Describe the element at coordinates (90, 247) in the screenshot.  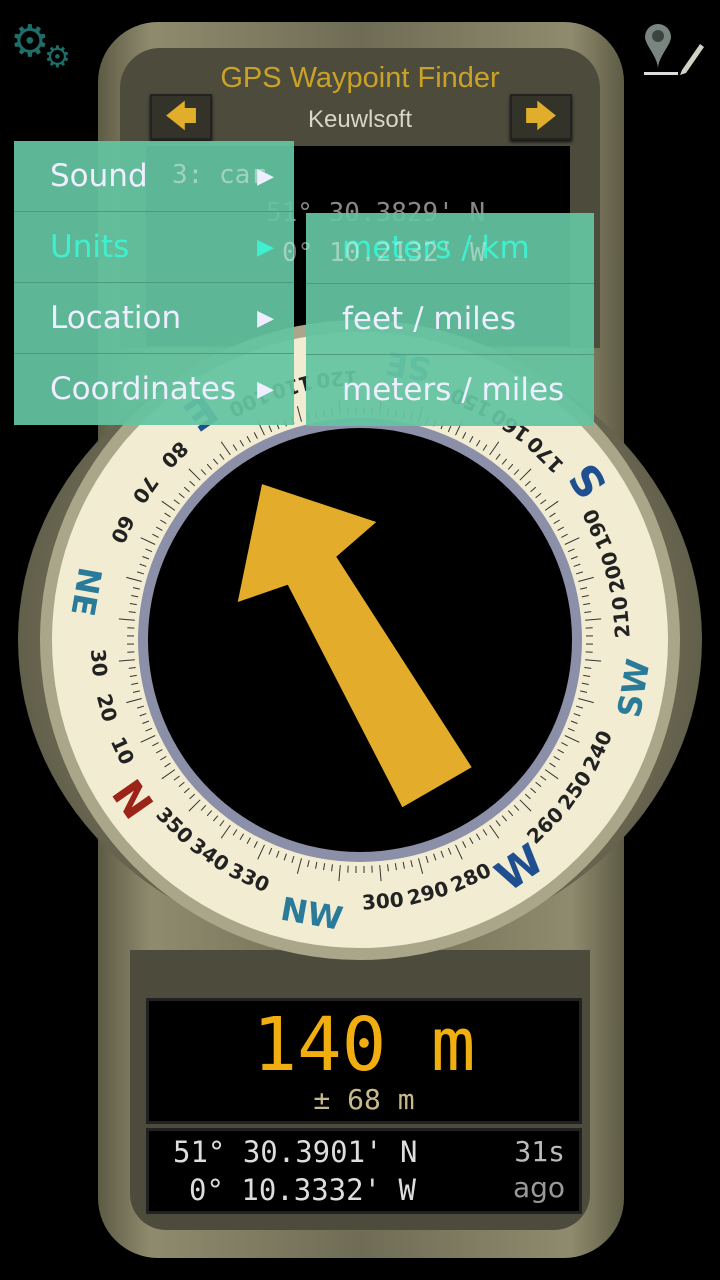
I see `menu-item-label: Units` at that location.